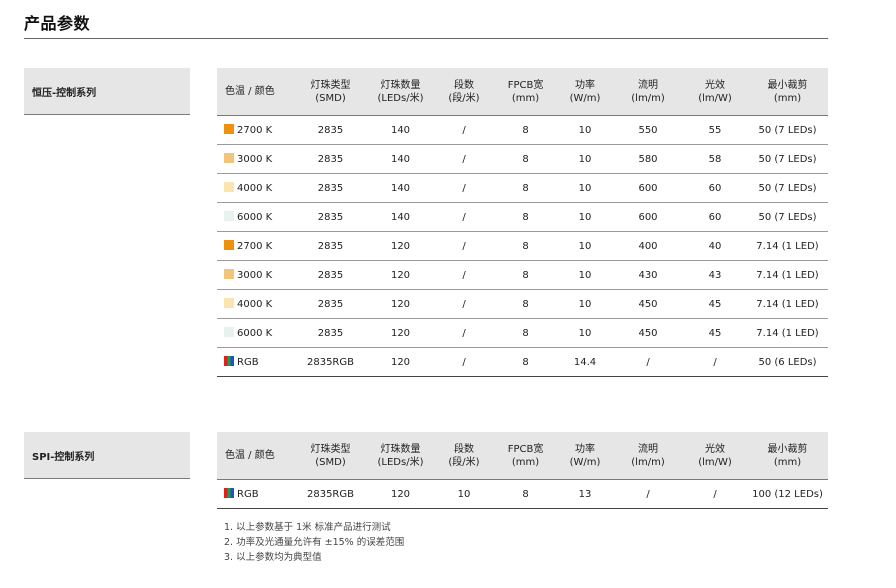 The height and width of the screenshot is (588, 896). I want to click on cell-flux: /, so click(648, 494).